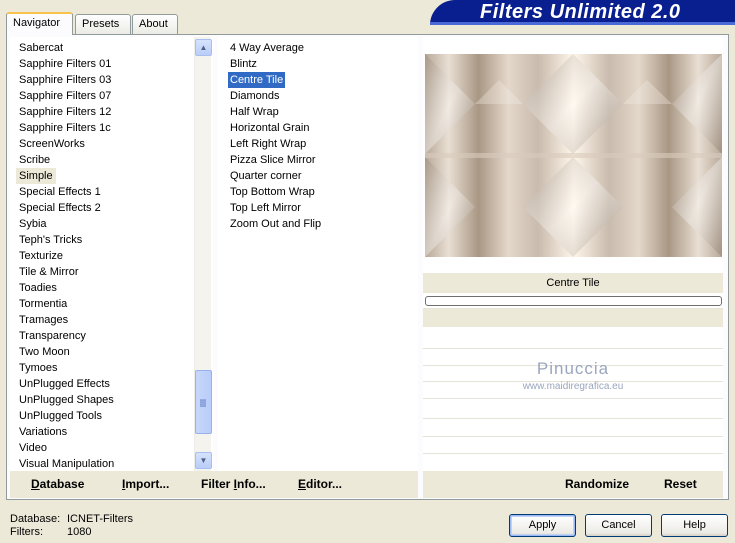 This screenshot has width=735, height=543. I want to click on category-item: Tile & Mirror, so click(48, 272).